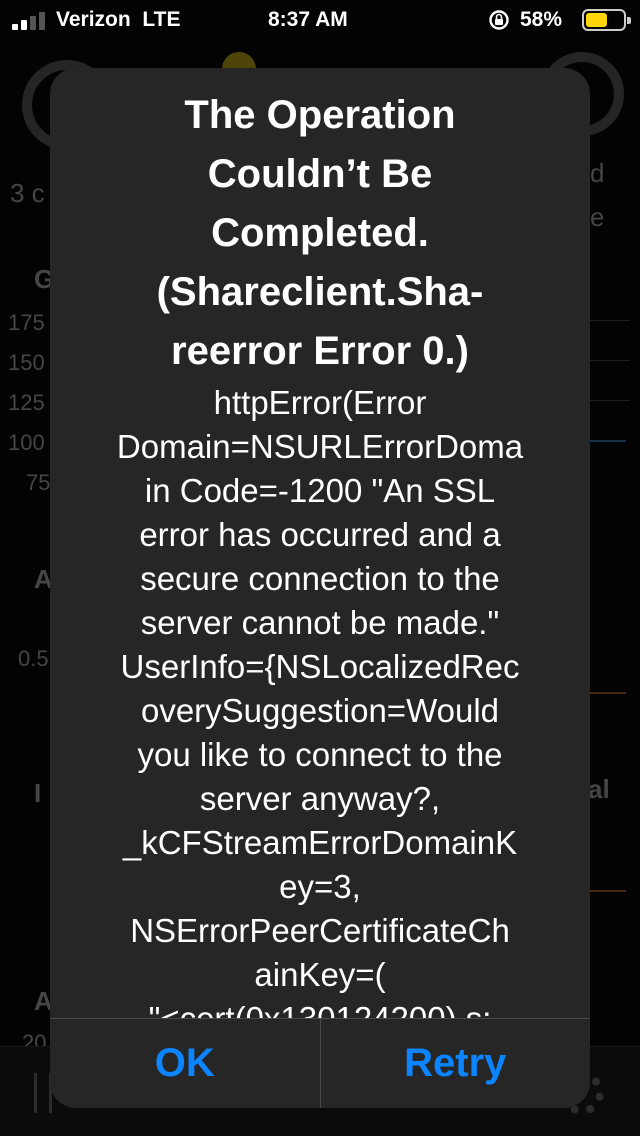 The image size is (640, 1136). I want to click on ok-button: OK, so click(185, 1063).